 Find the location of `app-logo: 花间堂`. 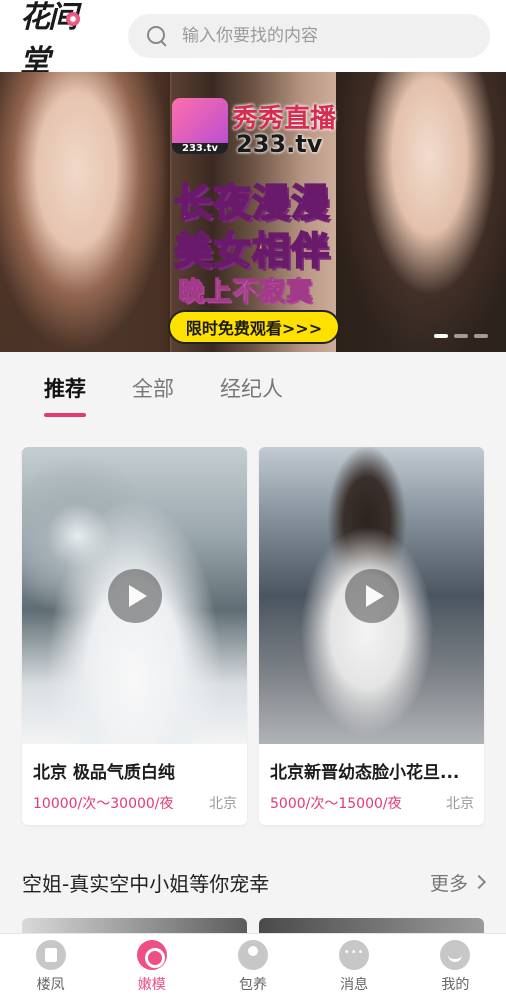

app-logo: 花间堂 is located at coordinates (61, 39).